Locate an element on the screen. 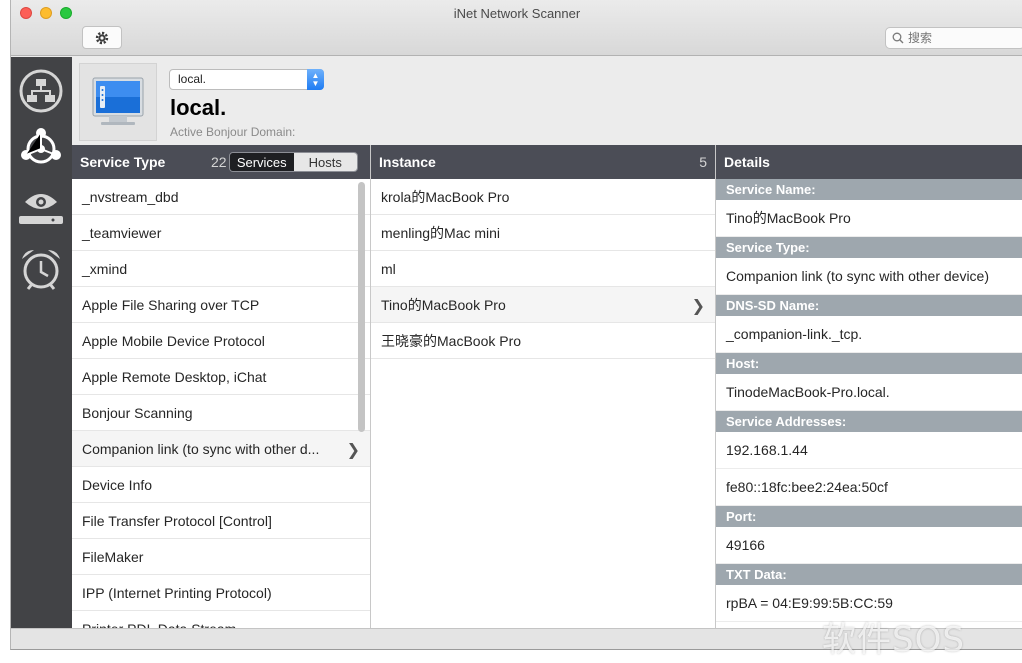  gear-icon is located at coordinates (102, 37).